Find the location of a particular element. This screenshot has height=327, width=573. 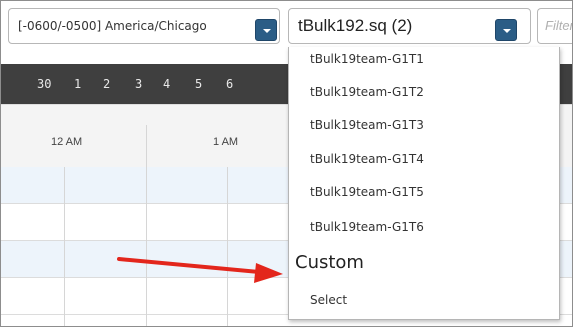

team-option: tBulk19team-G1T6 is located at coordinates (415, 227).